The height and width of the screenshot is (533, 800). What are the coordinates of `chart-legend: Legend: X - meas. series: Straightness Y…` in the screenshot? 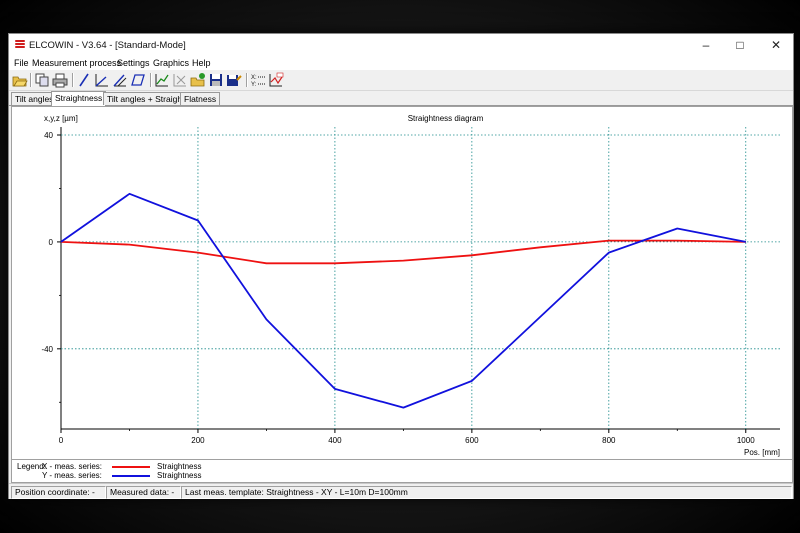 It's located at (402, 471).